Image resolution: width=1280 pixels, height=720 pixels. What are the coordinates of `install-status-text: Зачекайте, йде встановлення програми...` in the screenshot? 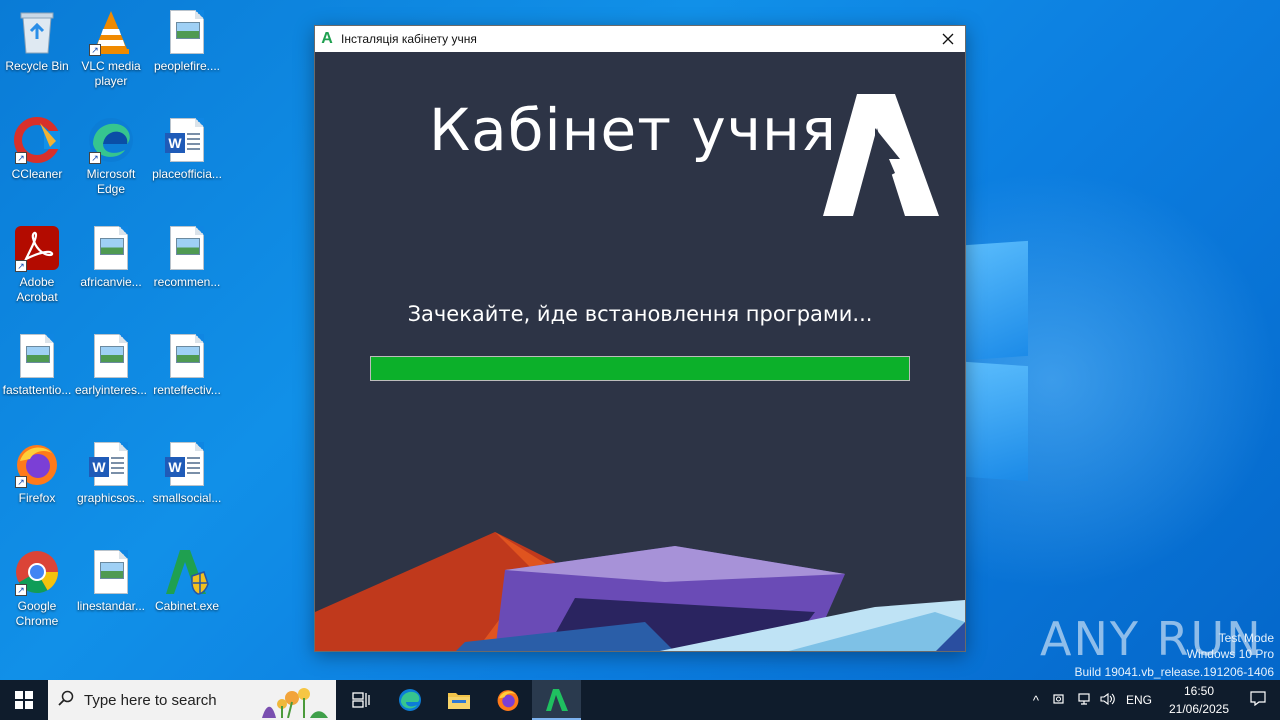 It's located at (640, 314).